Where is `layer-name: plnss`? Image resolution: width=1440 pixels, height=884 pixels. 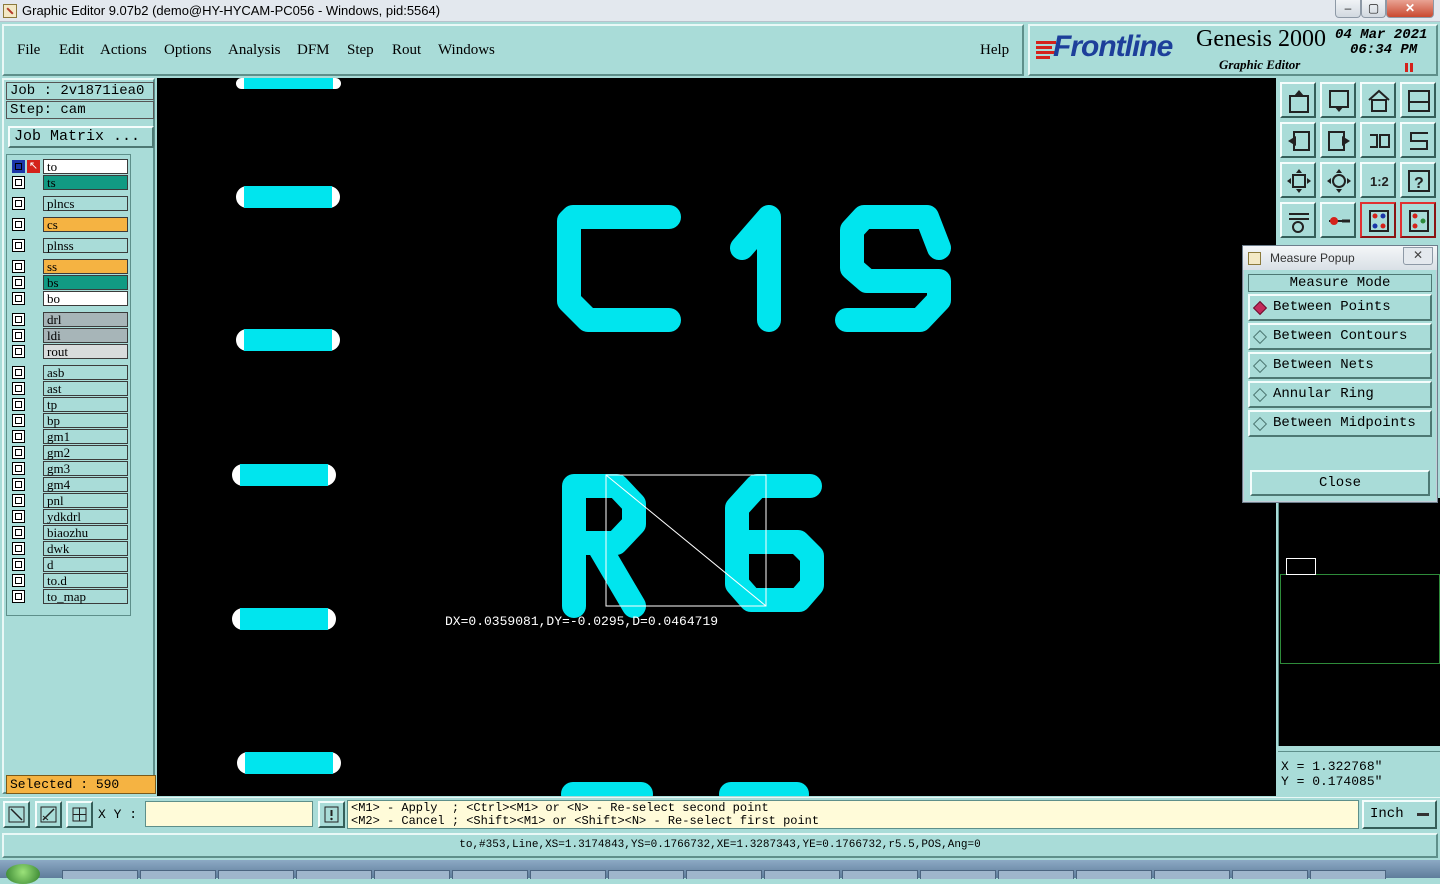 layer-name: plnss is located at coordinates (85, 245).